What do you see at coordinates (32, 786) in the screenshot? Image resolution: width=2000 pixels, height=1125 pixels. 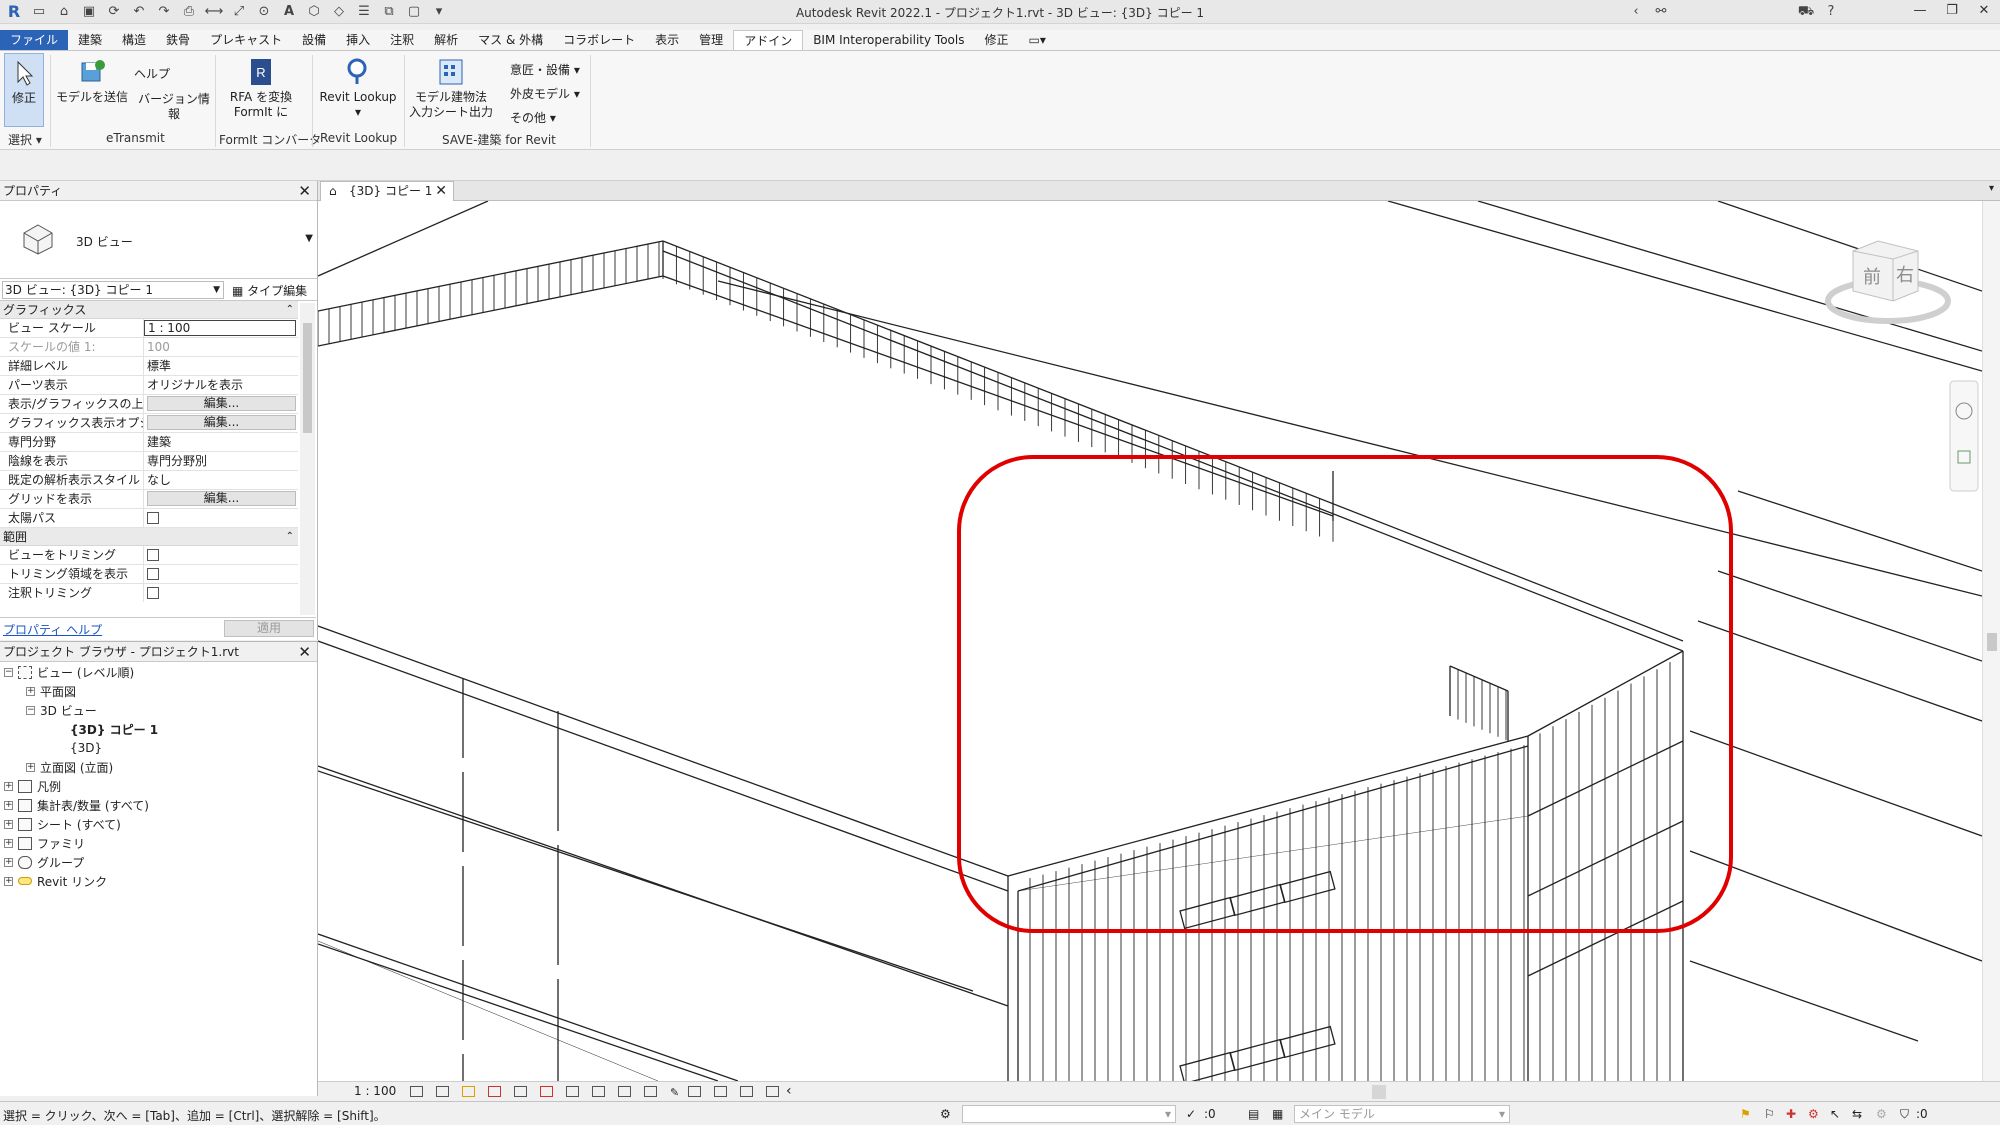 I see `tree-legend: + 凡例` at bounding box center [32, 786].